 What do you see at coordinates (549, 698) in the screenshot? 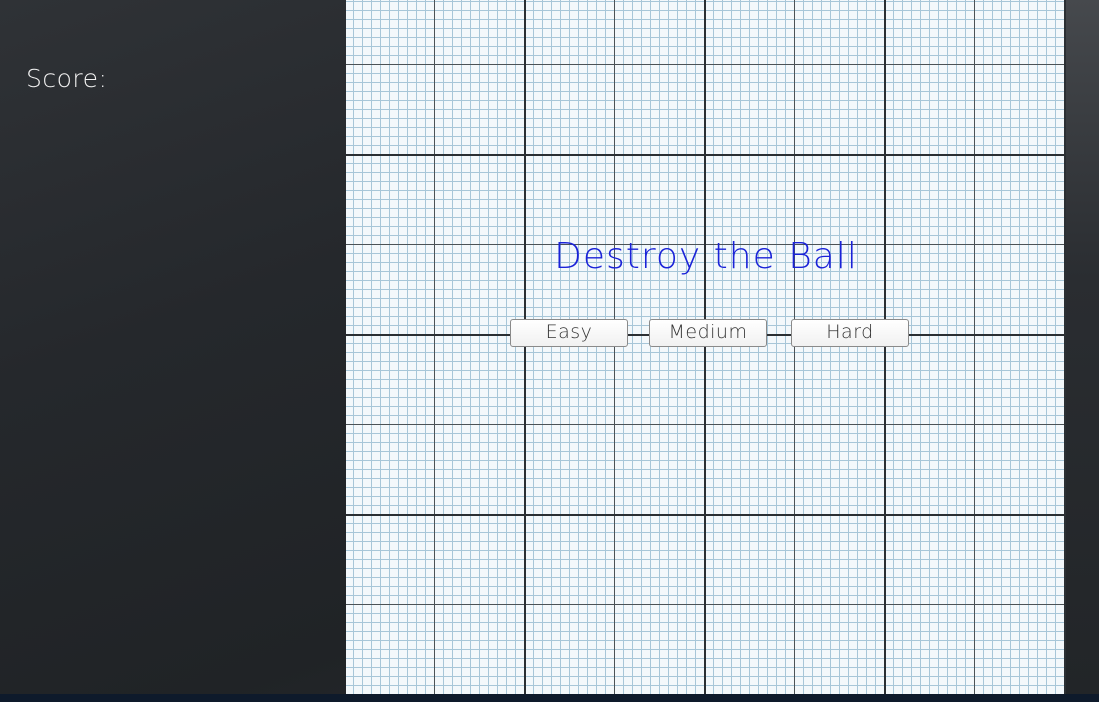
I see `bottom-bar` at bounding box center [549, 698].